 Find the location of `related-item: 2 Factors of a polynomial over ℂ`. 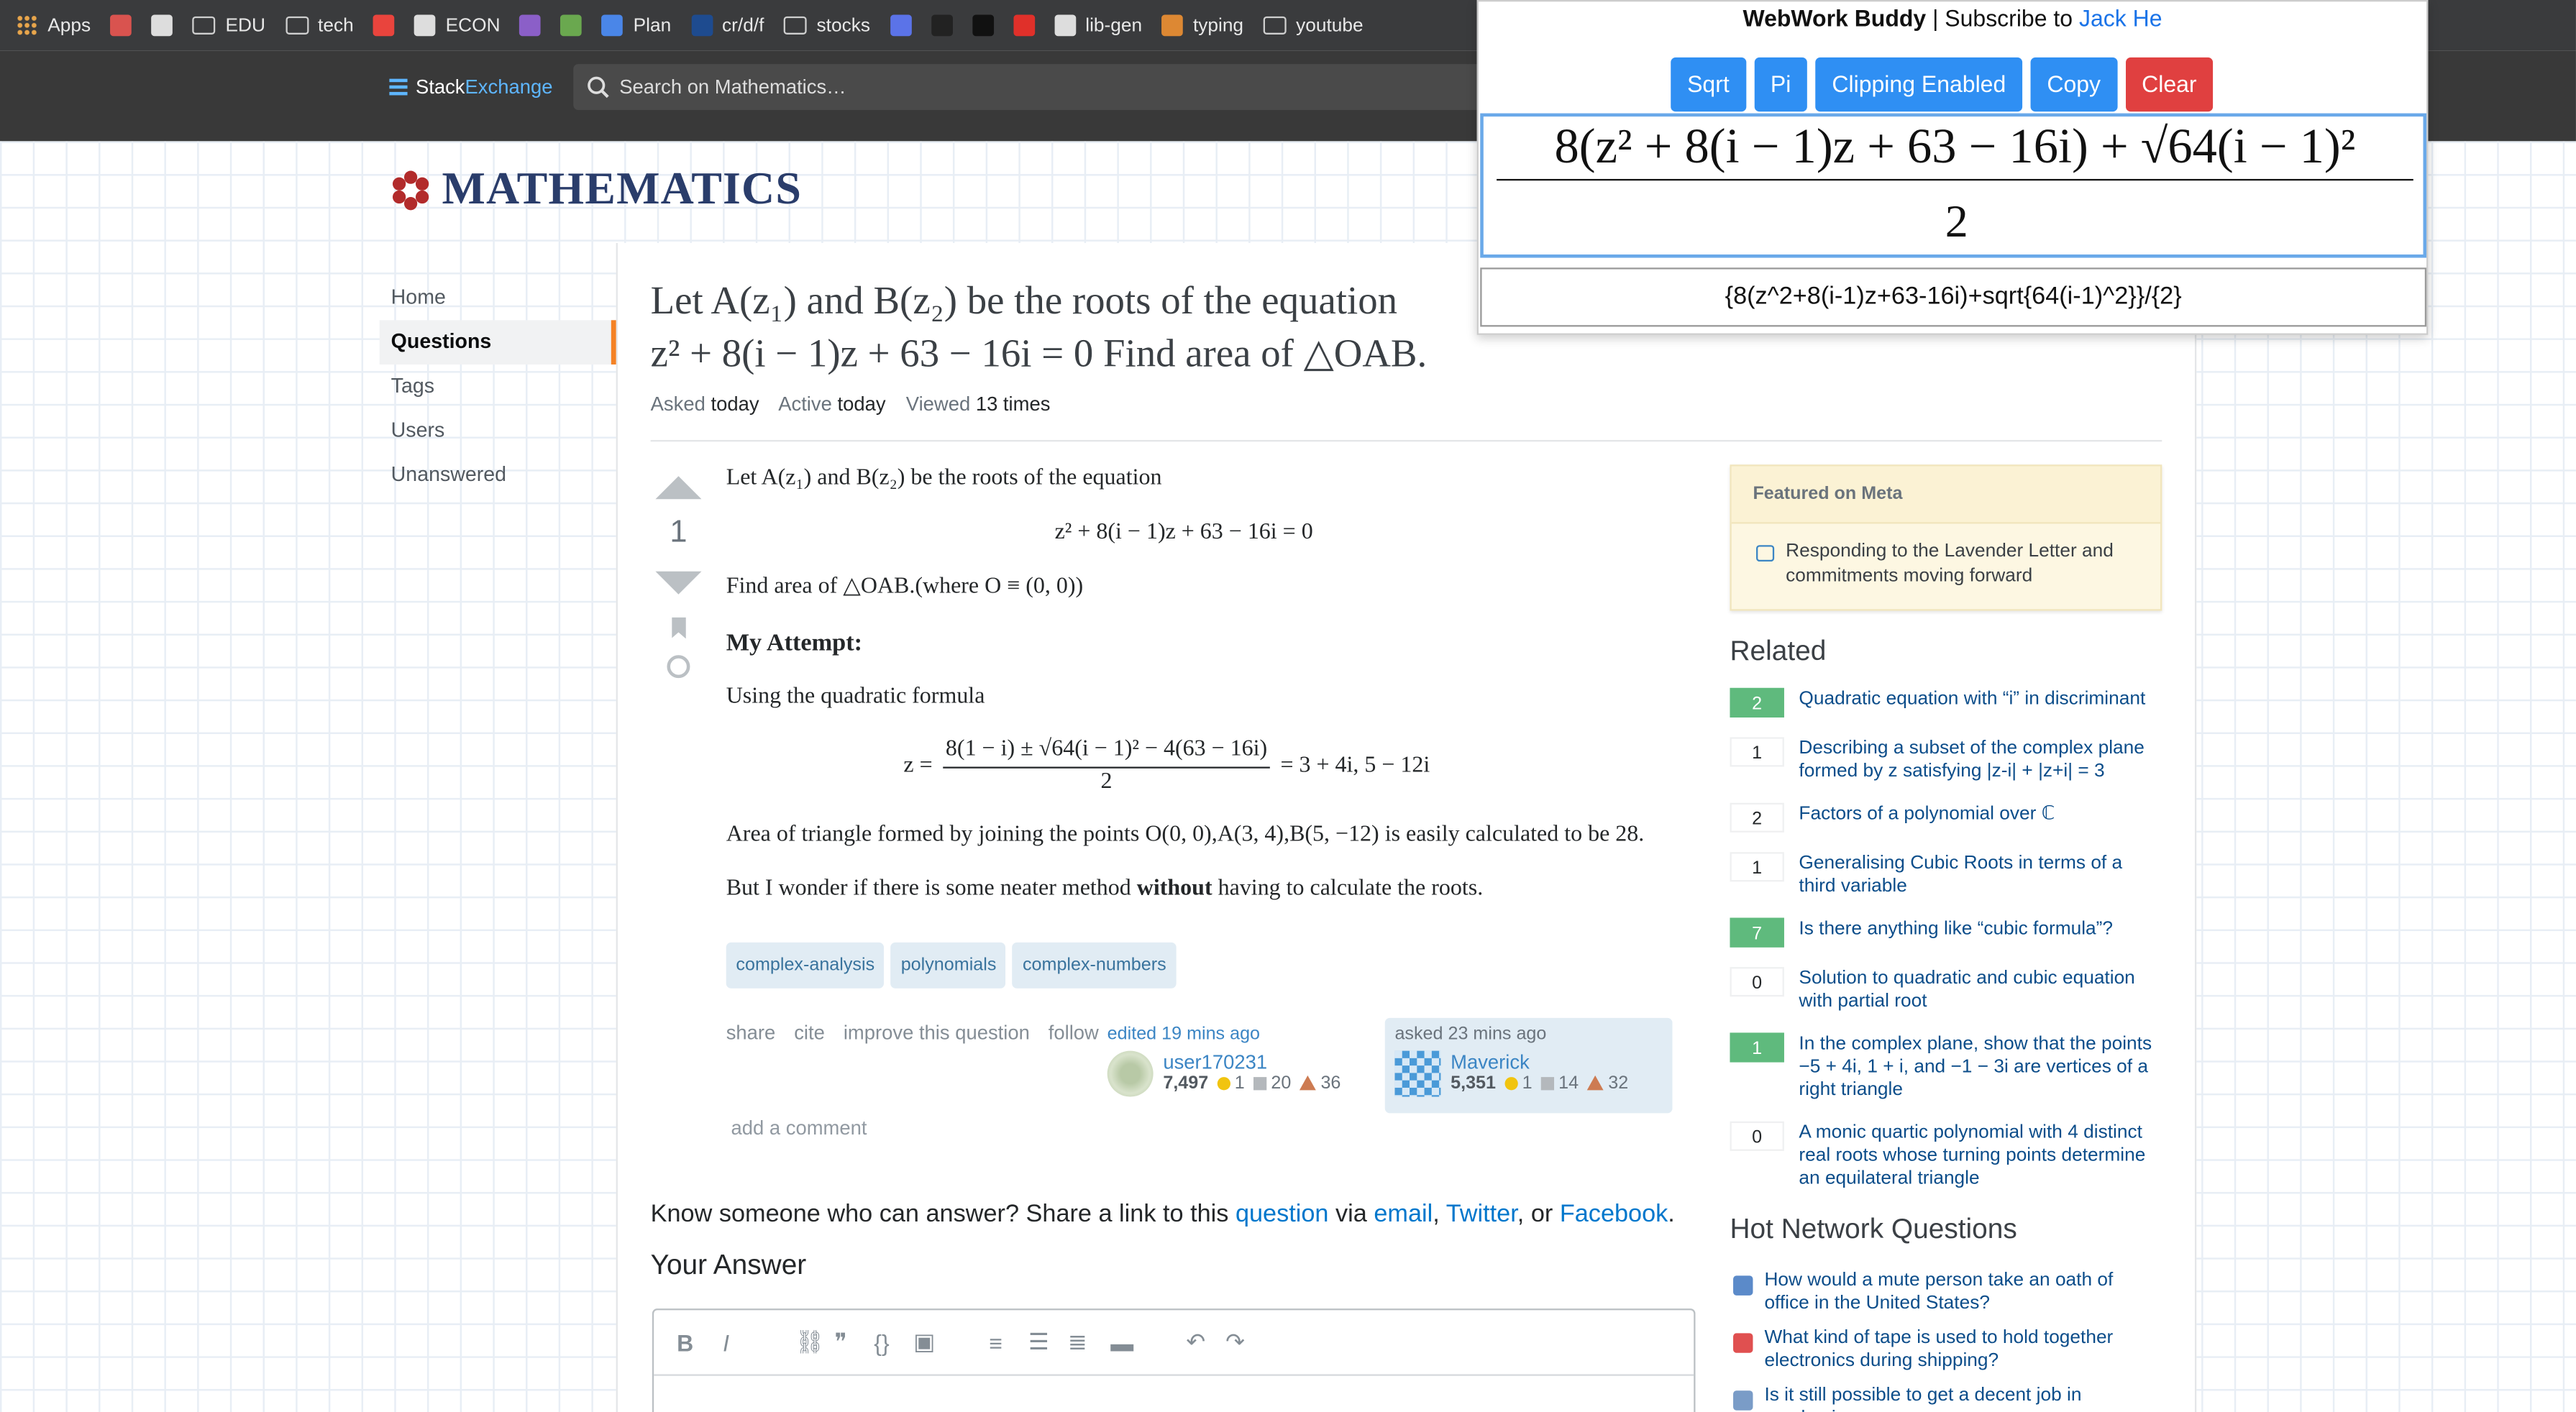

related-item: 2 Factors of a polynomial over ℂ is located at coordinates (1946, 817).